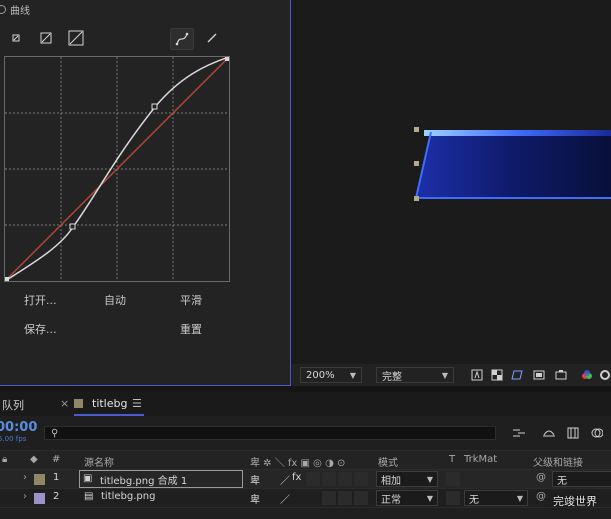  Describe the element at coordinates (496, 498) in the screenshot. I see `track-matte-select: 无 ▼` at that location.